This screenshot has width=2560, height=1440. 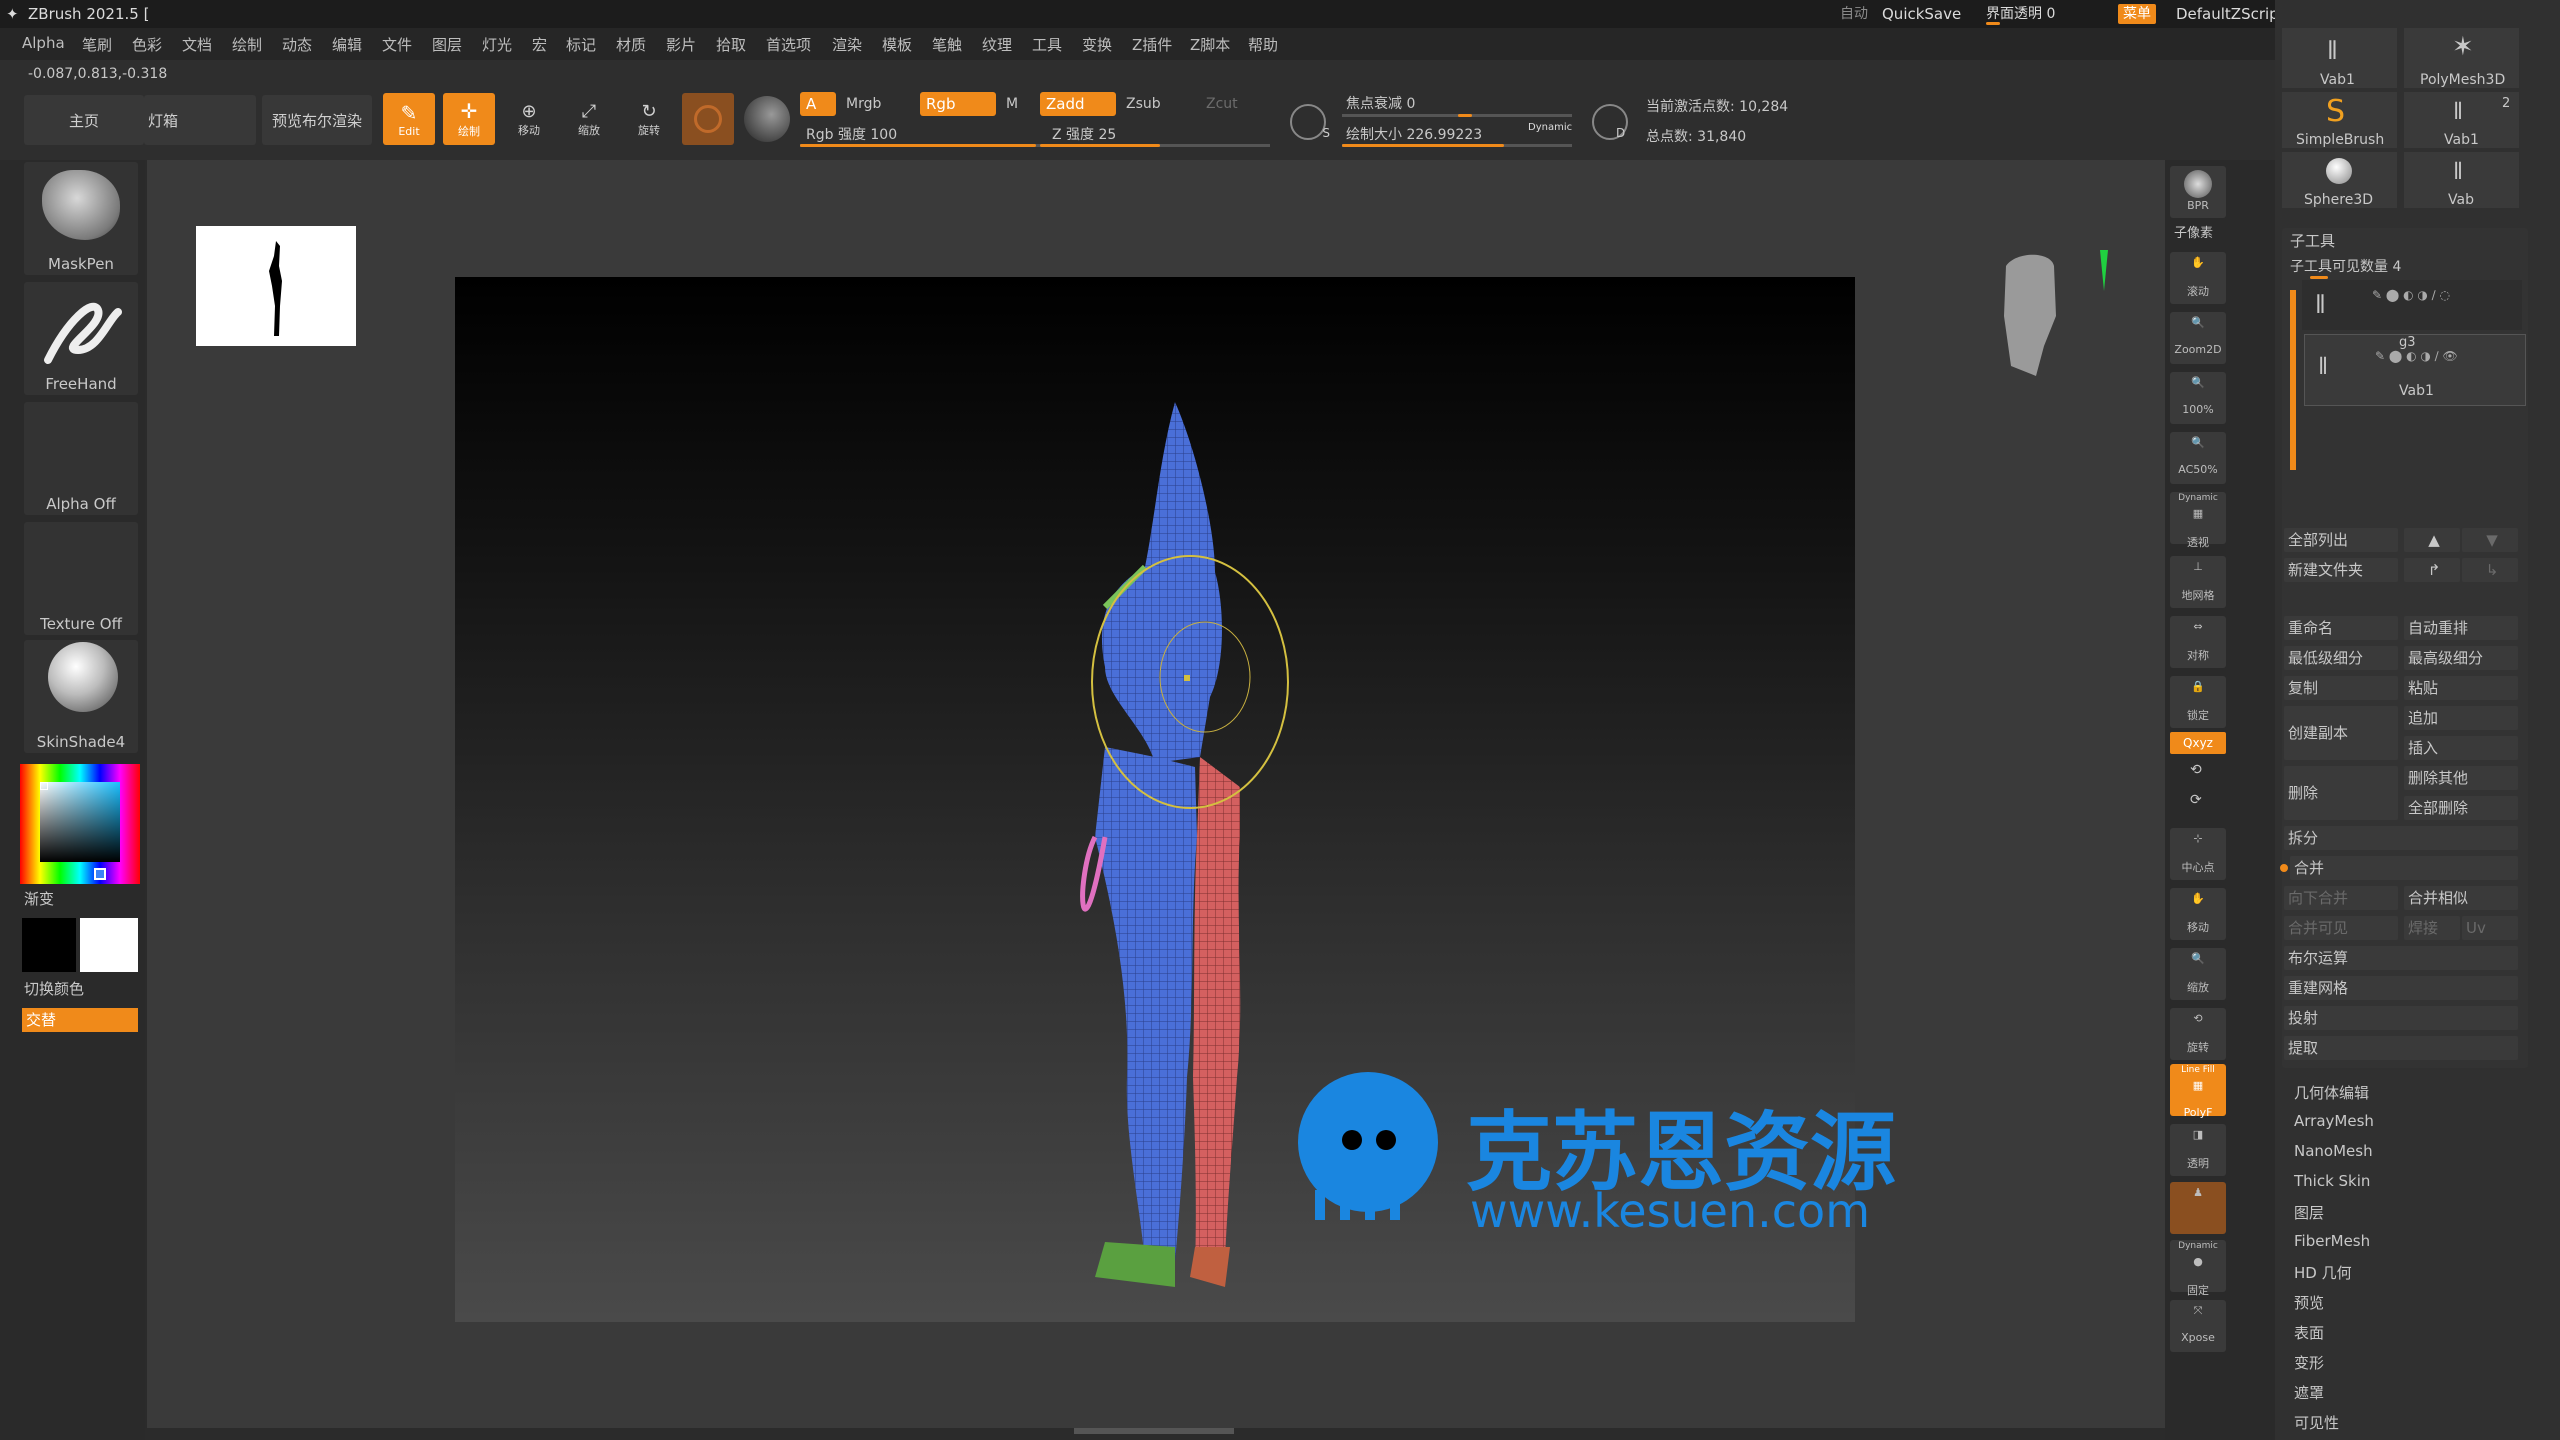 What do you see at coordinates (2416, 356) in the screenshot?
I see `subtool-row-icons: ✎ ⬤ ◐ ◑ ∕ 👁` at bounding box center [2416, 356].